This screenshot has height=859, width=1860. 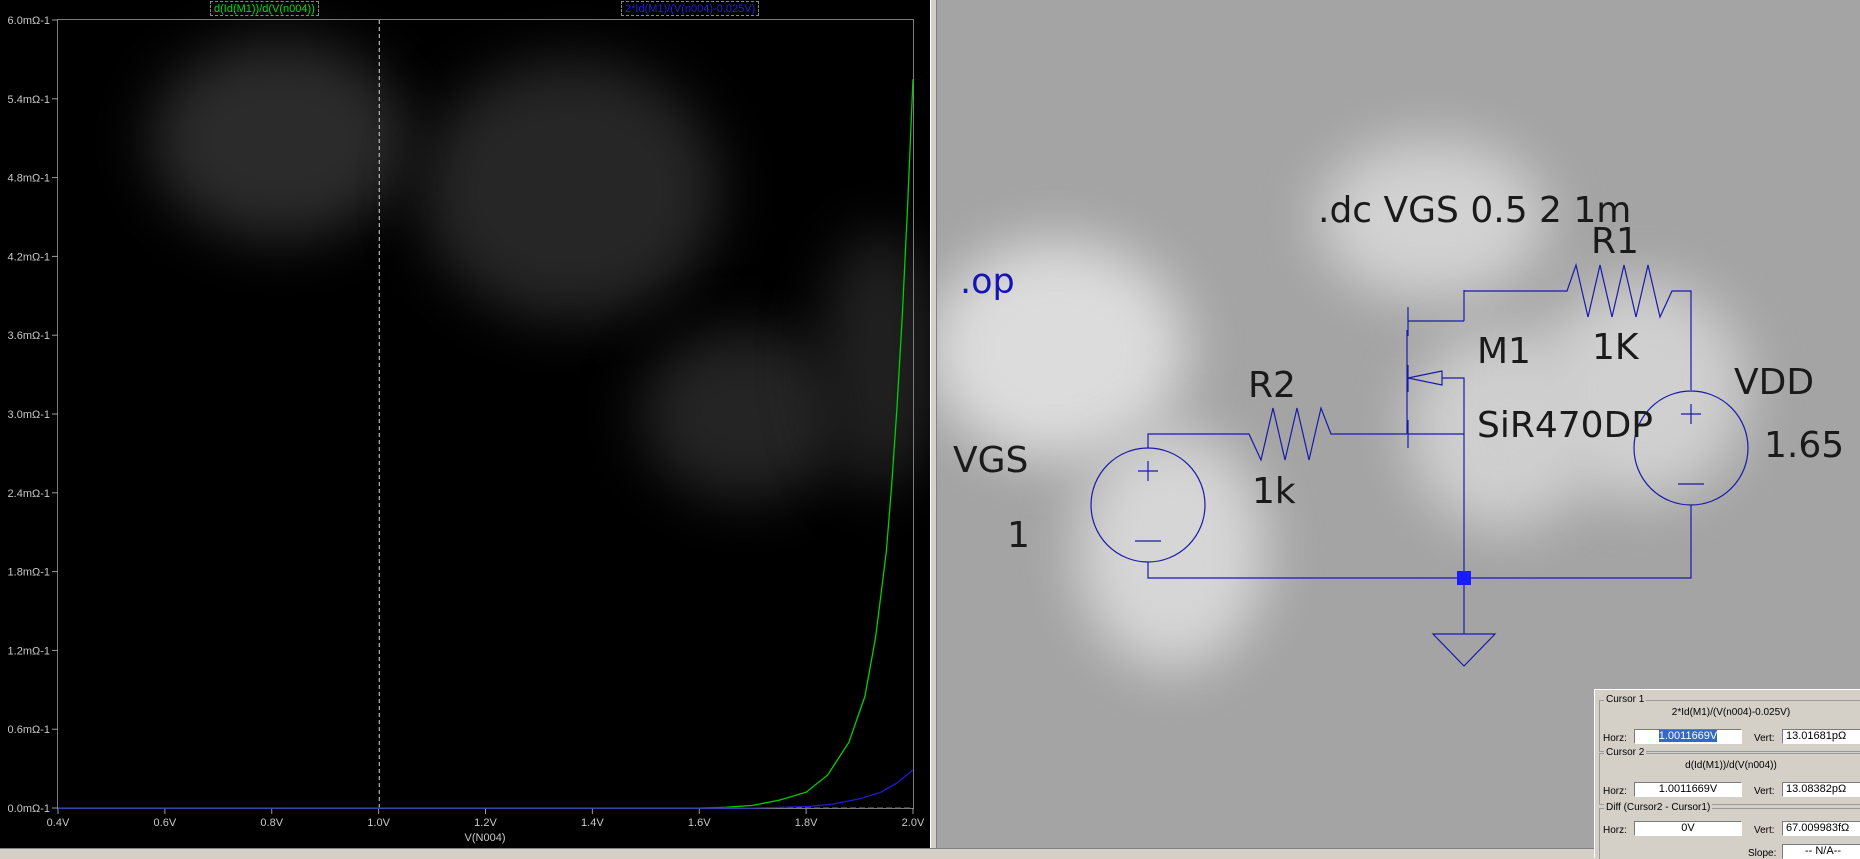 What do you see at coordinates (29, 809) in the screenshot?
I see `y-tick-label: 0.0mΩ-1` at bounding box center [29, 809].